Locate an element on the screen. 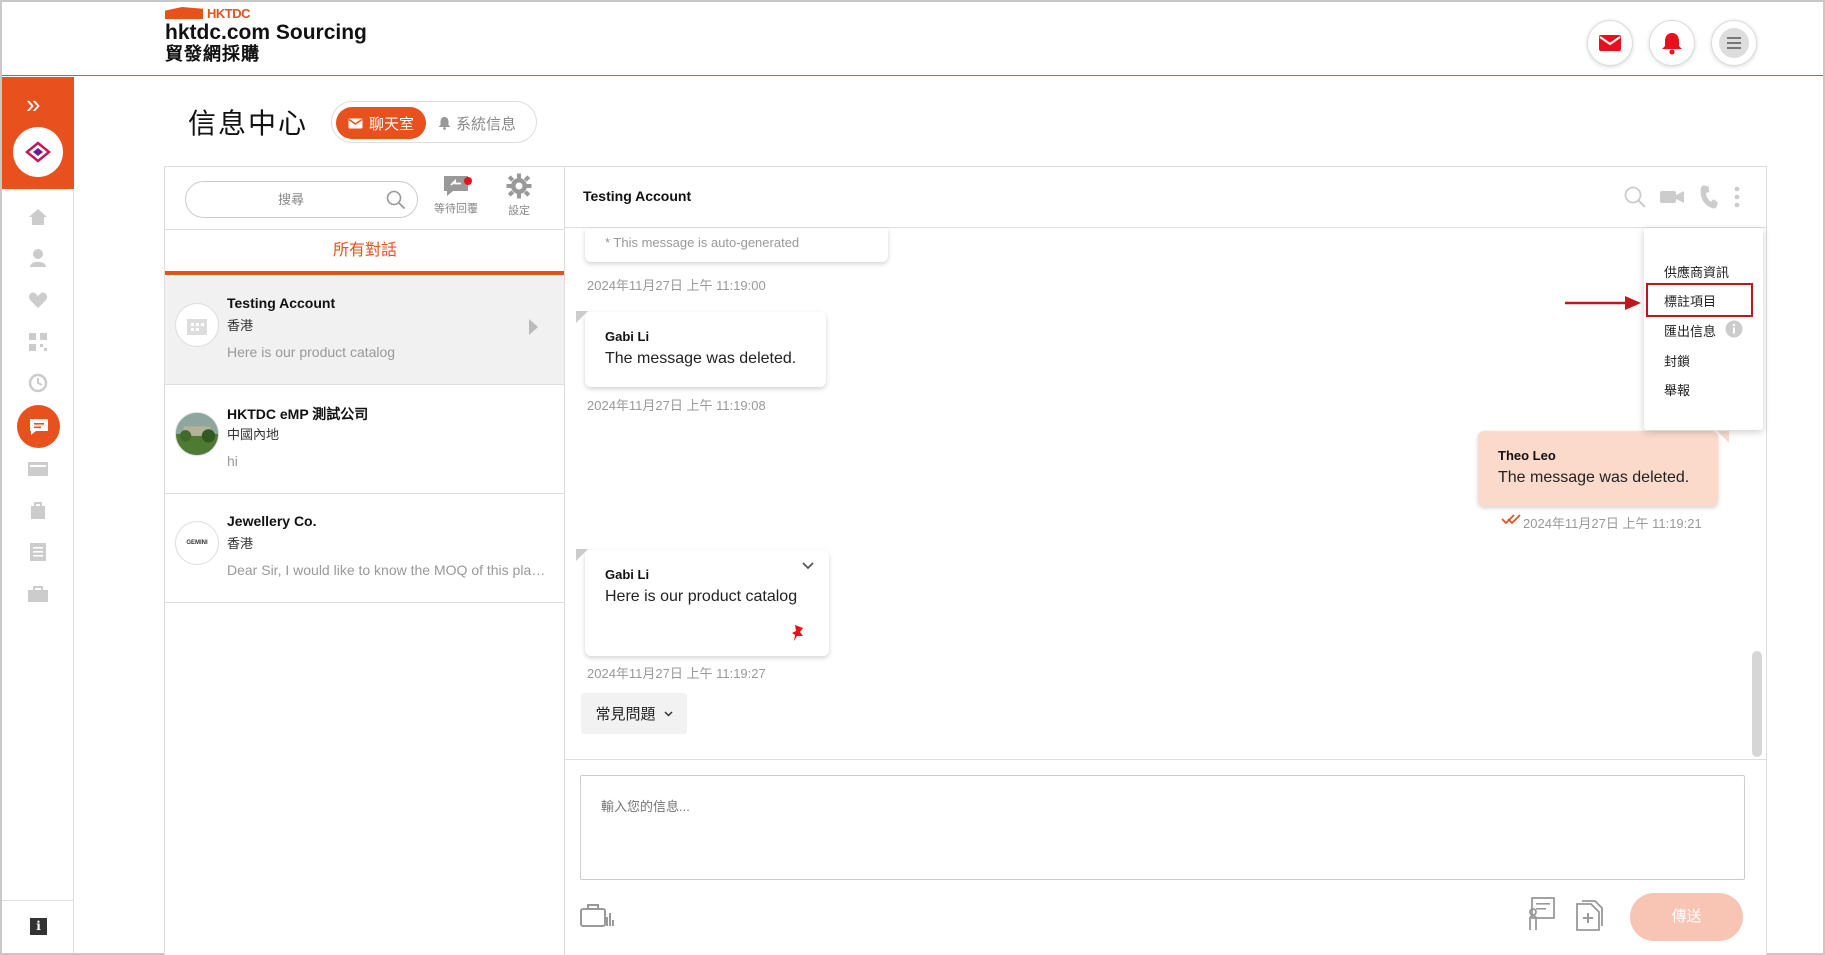 Image resolution: width=1825 pixels, height=955 pixels. chat-header: Testing Account is located at coordinates (1165, 197).